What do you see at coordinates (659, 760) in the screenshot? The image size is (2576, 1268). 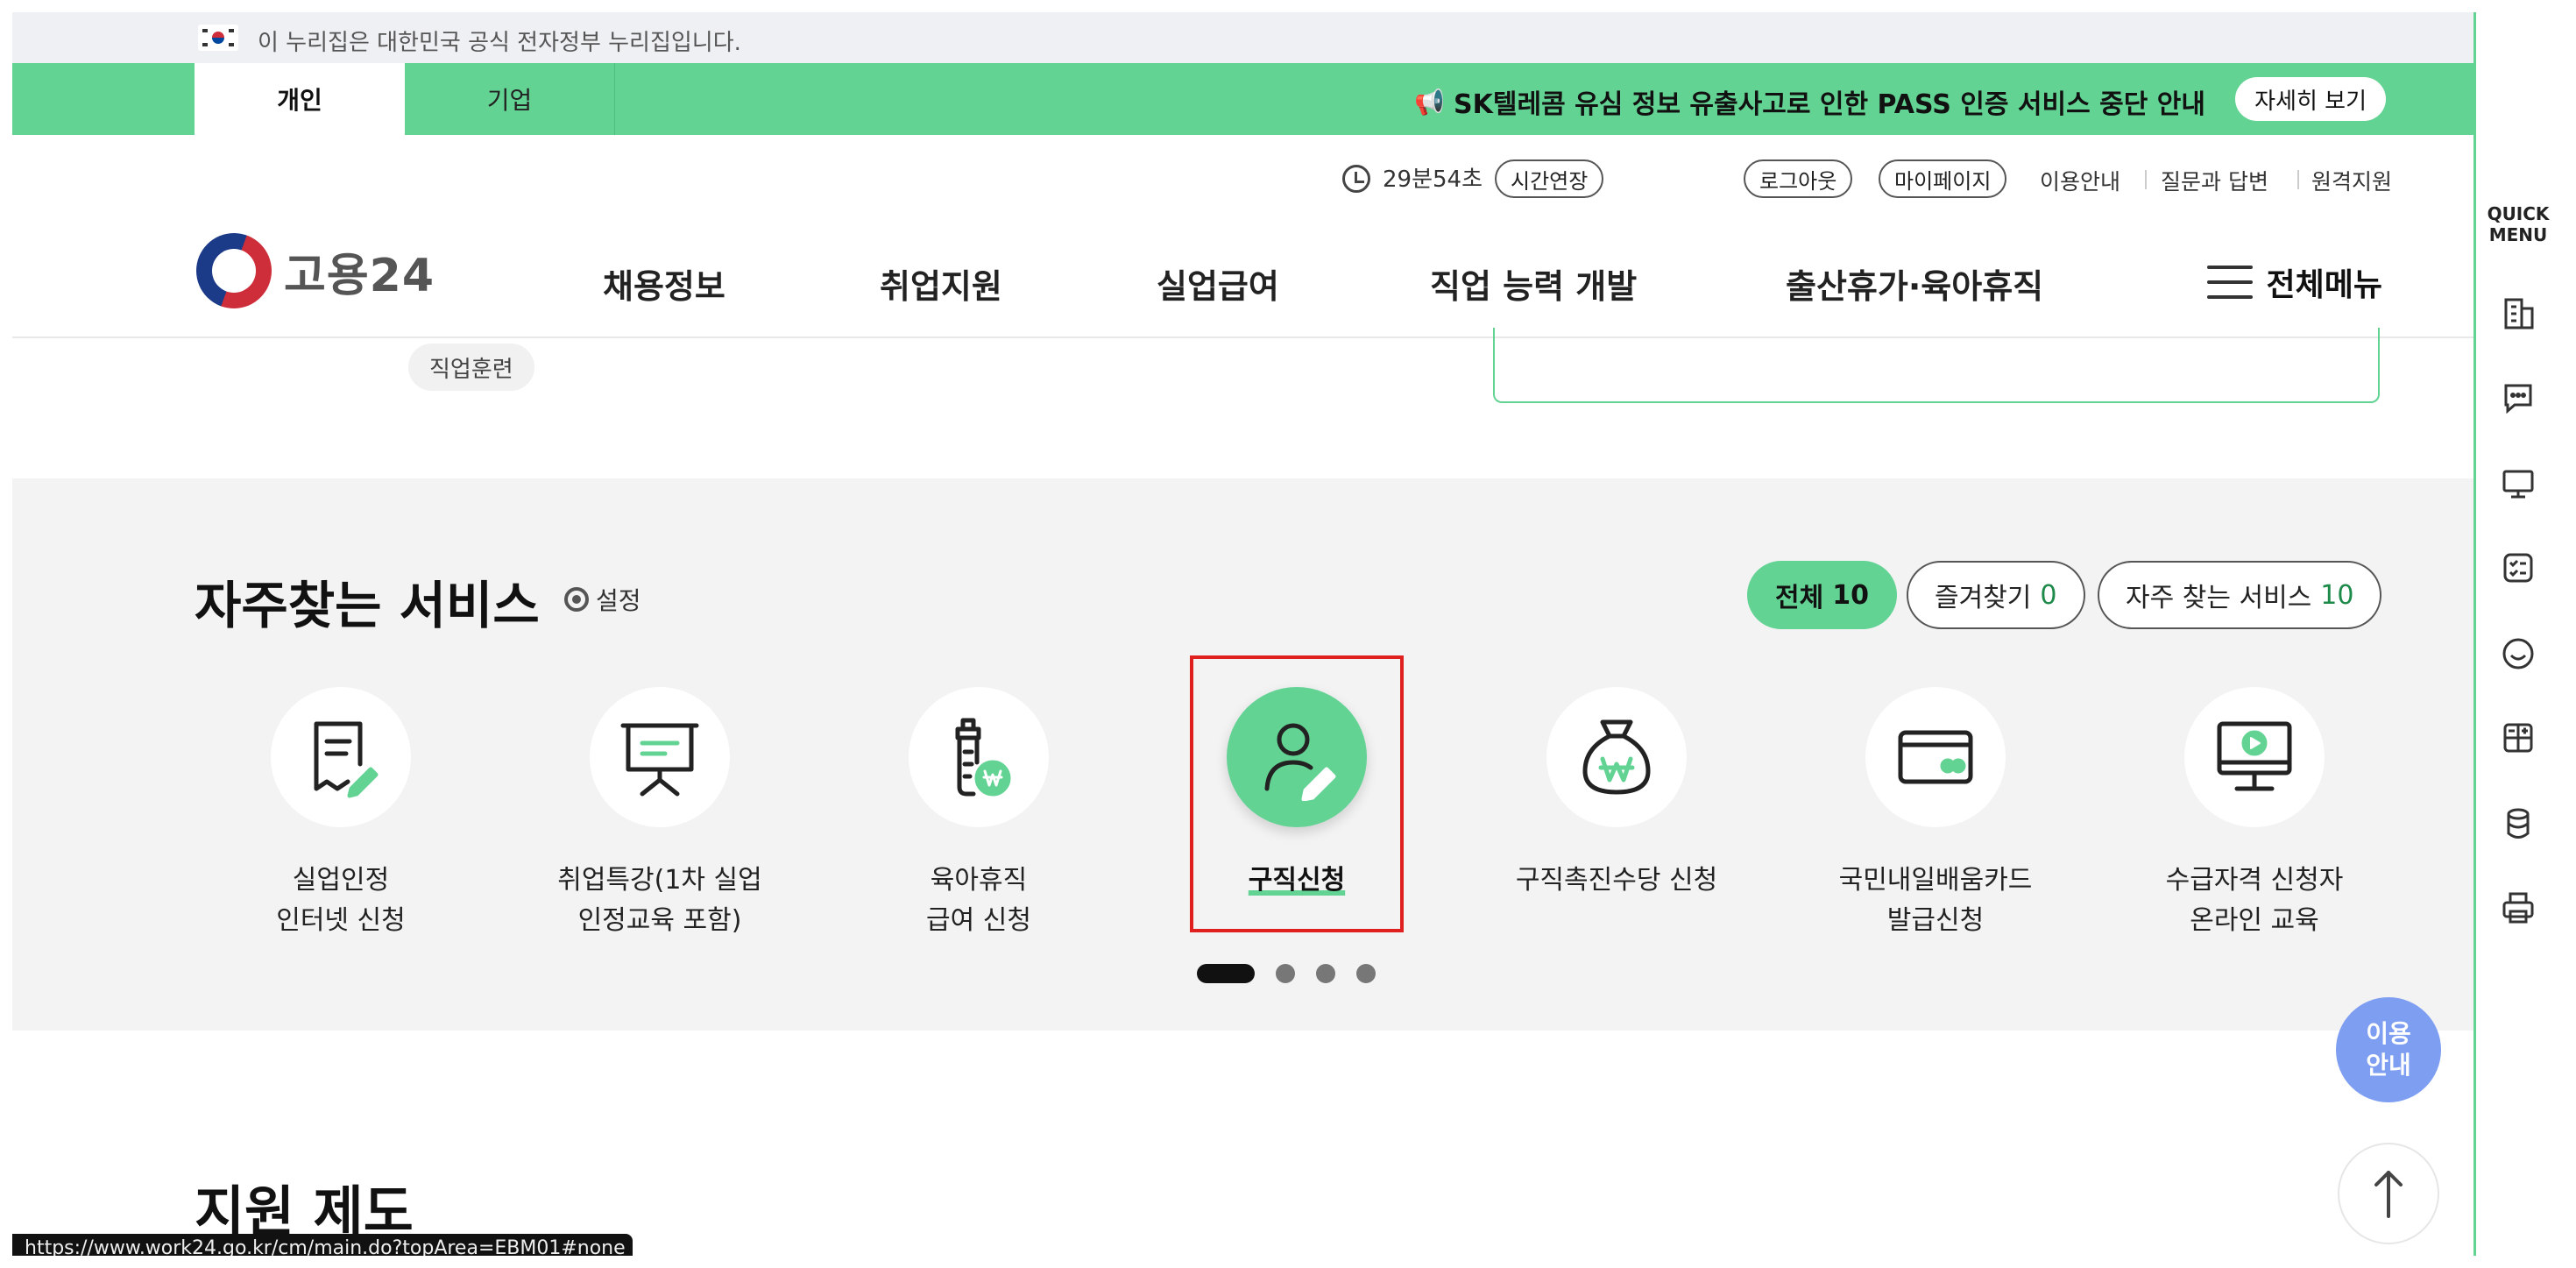 I see `presentation-board-icon` at bounding box center [659, 760].